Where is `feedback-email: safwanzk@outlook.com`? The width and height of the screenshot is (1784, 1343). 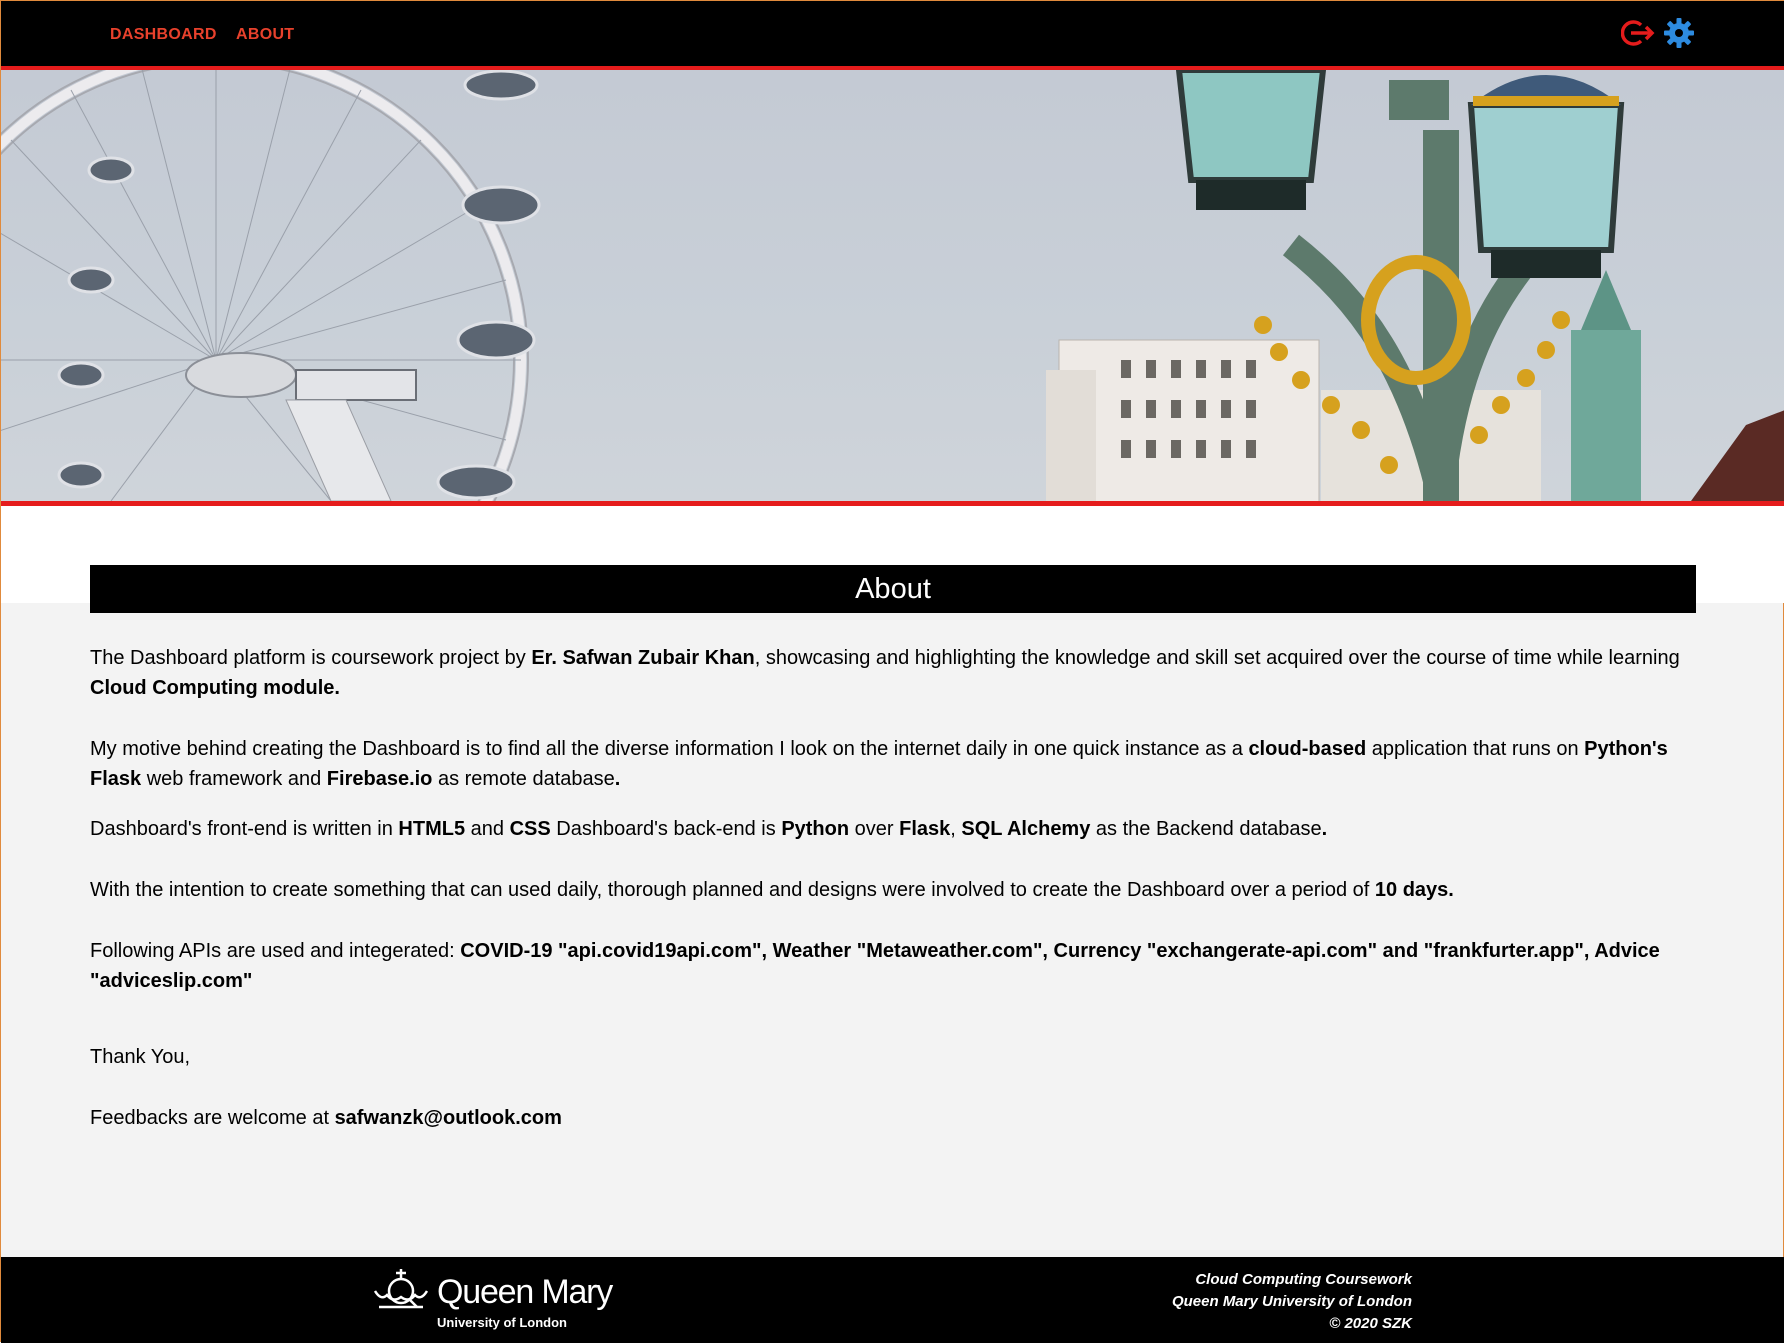
feedback-email: safwanzk@outlook.com is located at coordinates (448, 1118).